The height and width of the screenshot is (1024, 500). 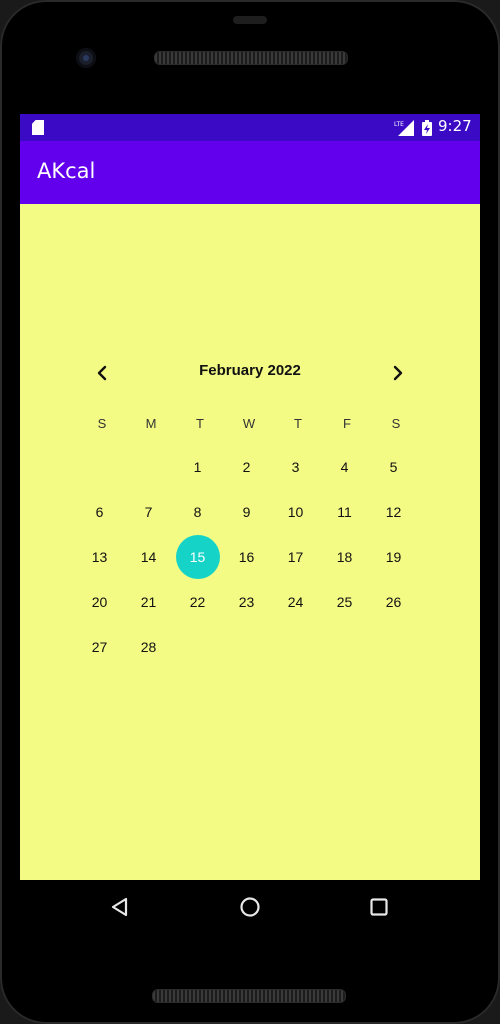 I want to click on day-cell: 21, so click(x=149, y=602).